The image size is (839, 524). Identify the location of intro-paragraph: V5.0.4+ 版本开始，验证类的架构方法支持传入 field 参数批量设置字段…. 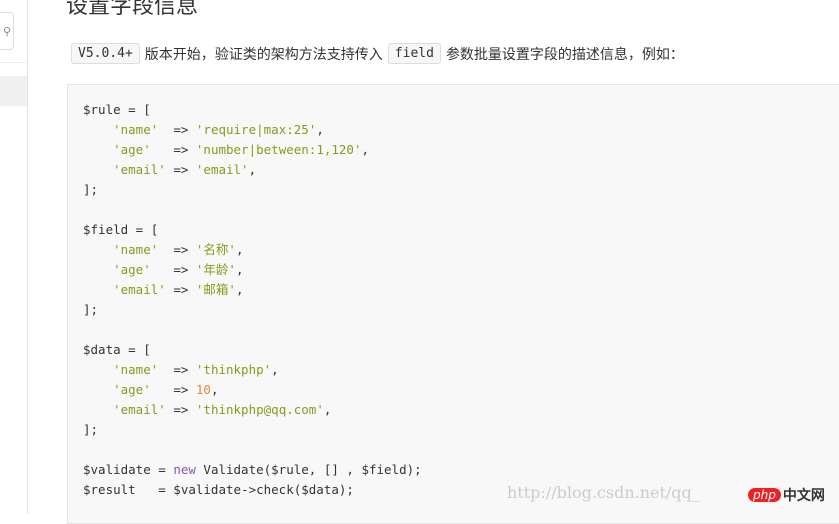
(377, 53).